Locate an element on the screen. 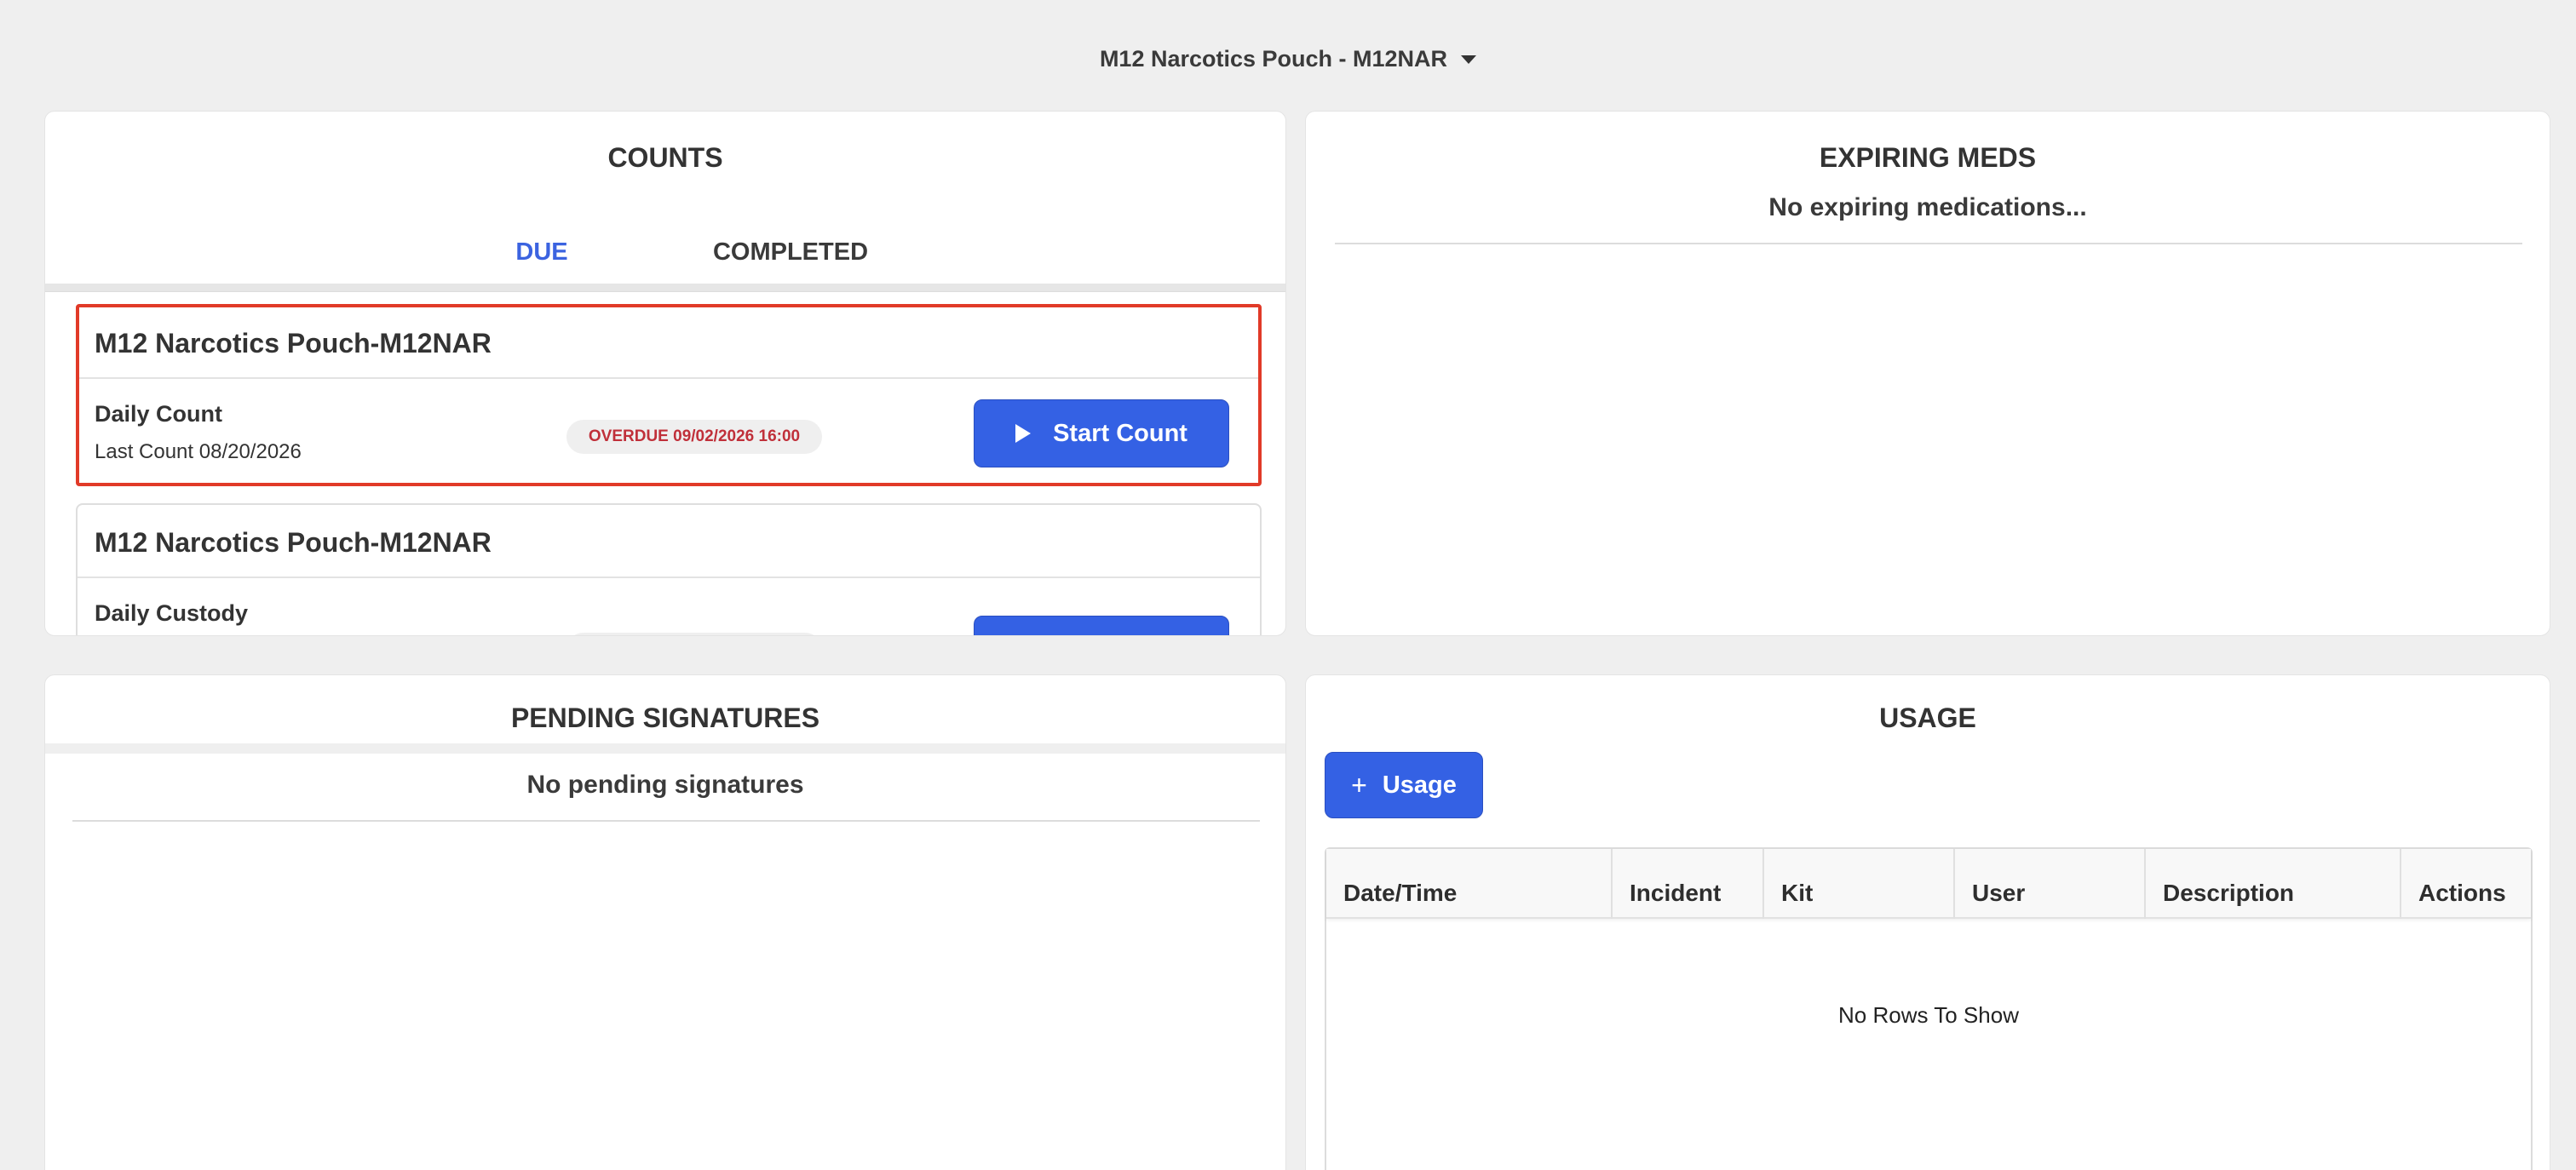 This screenshot has height=1170, width=2576. add-usage-label: Usage is located at coordinates (1420, 785).